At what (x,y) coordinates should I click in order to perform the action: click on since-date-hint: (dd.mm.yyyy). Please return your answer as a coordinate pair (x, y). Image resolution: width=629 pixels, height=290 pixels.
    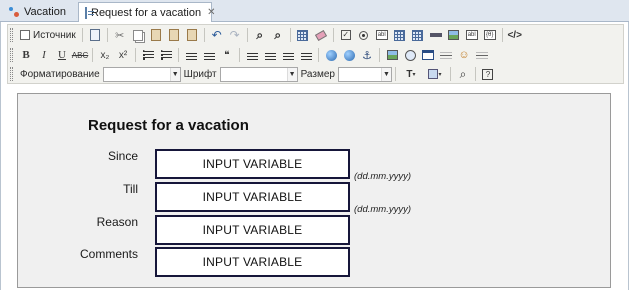
    Looking at the image, I should click on (382, 176).